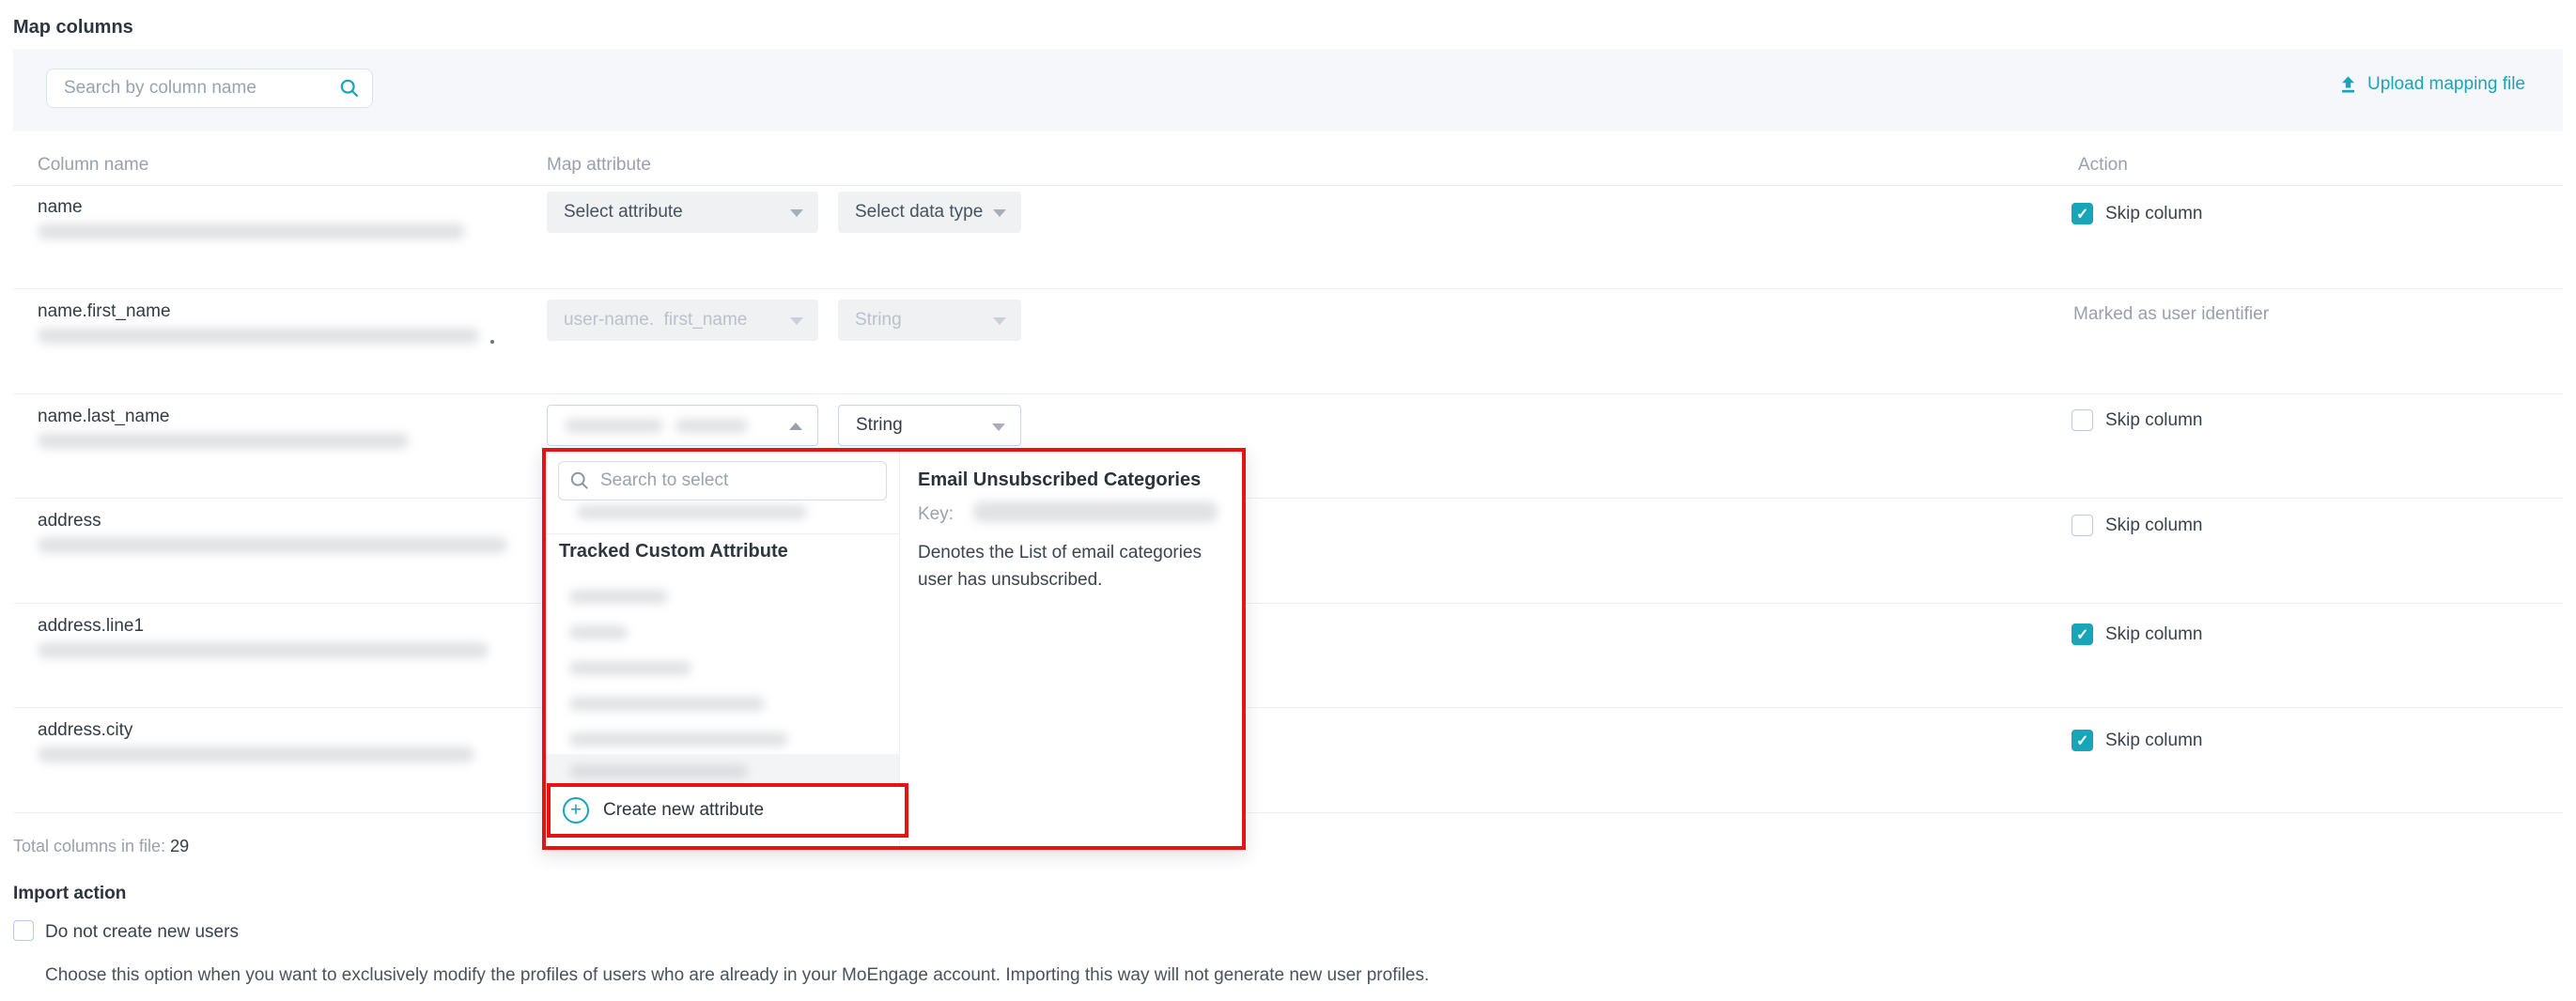 The width and height of the screenshot is (2576, 1001). What do you see at coordinates (2348, 85) in the screenshot?
I see `upload-icon` at bounding box center [2348, 85].